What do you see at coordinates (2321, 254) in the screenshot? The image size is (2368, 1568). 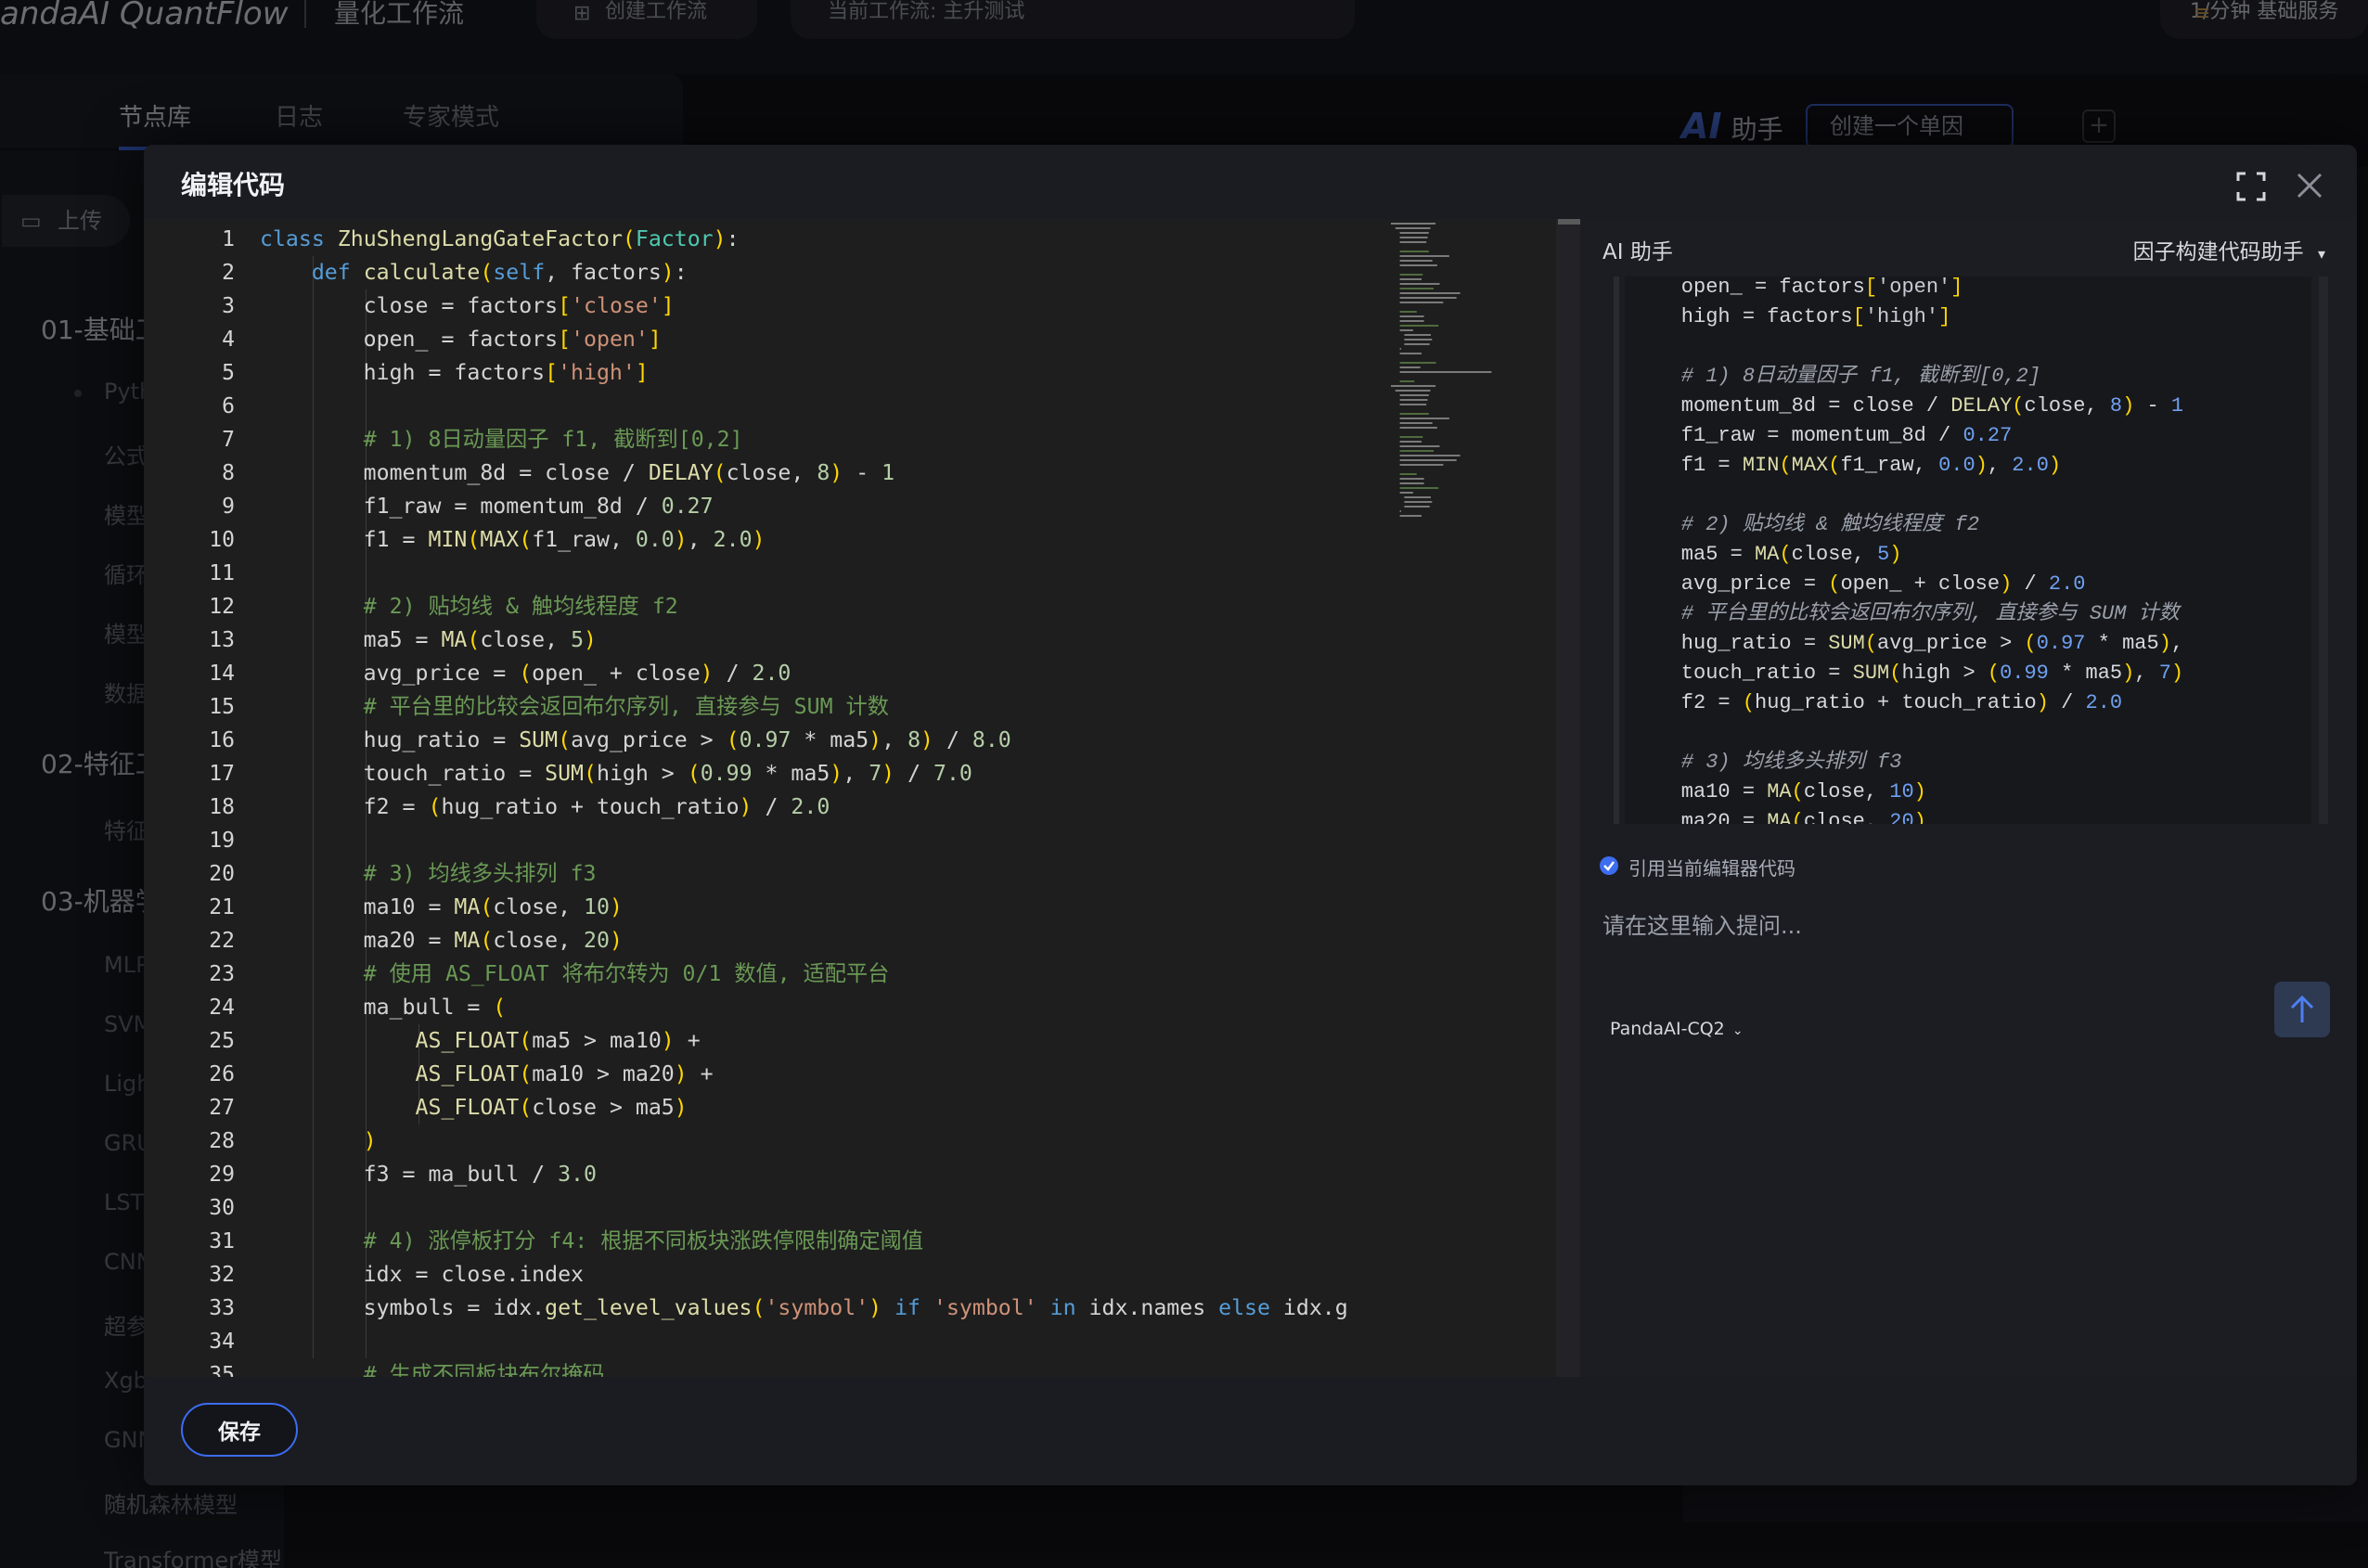 I see `chevron-down-icon: ▾` at bounding box center [2321, 254].